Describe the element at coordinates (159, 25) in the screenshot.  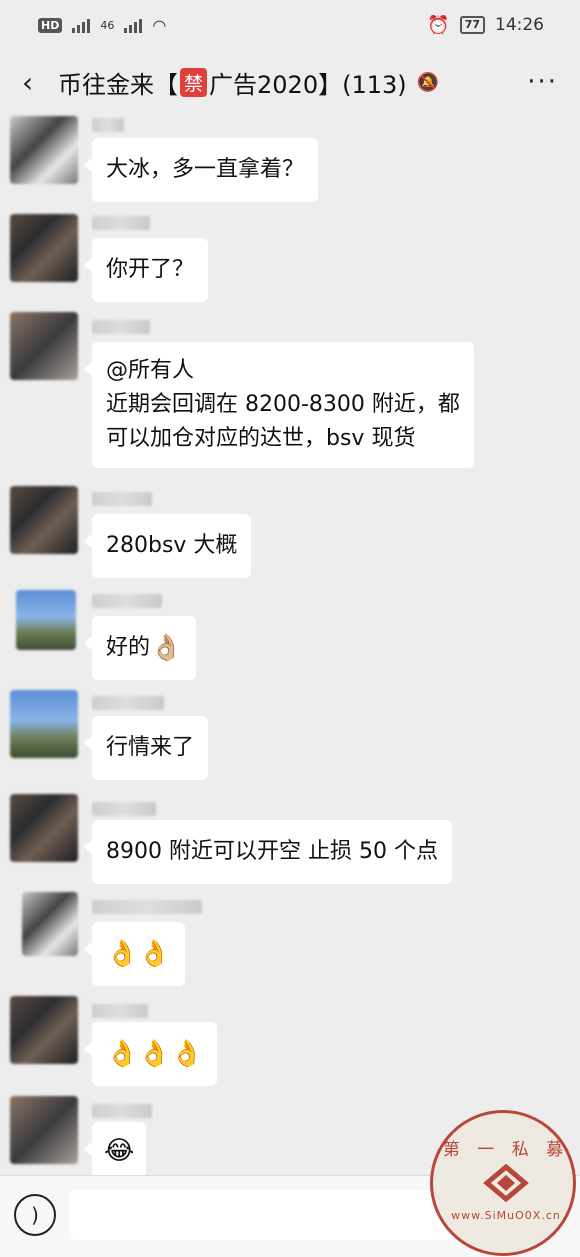
I see `wifi-icon: ◠` at that location.